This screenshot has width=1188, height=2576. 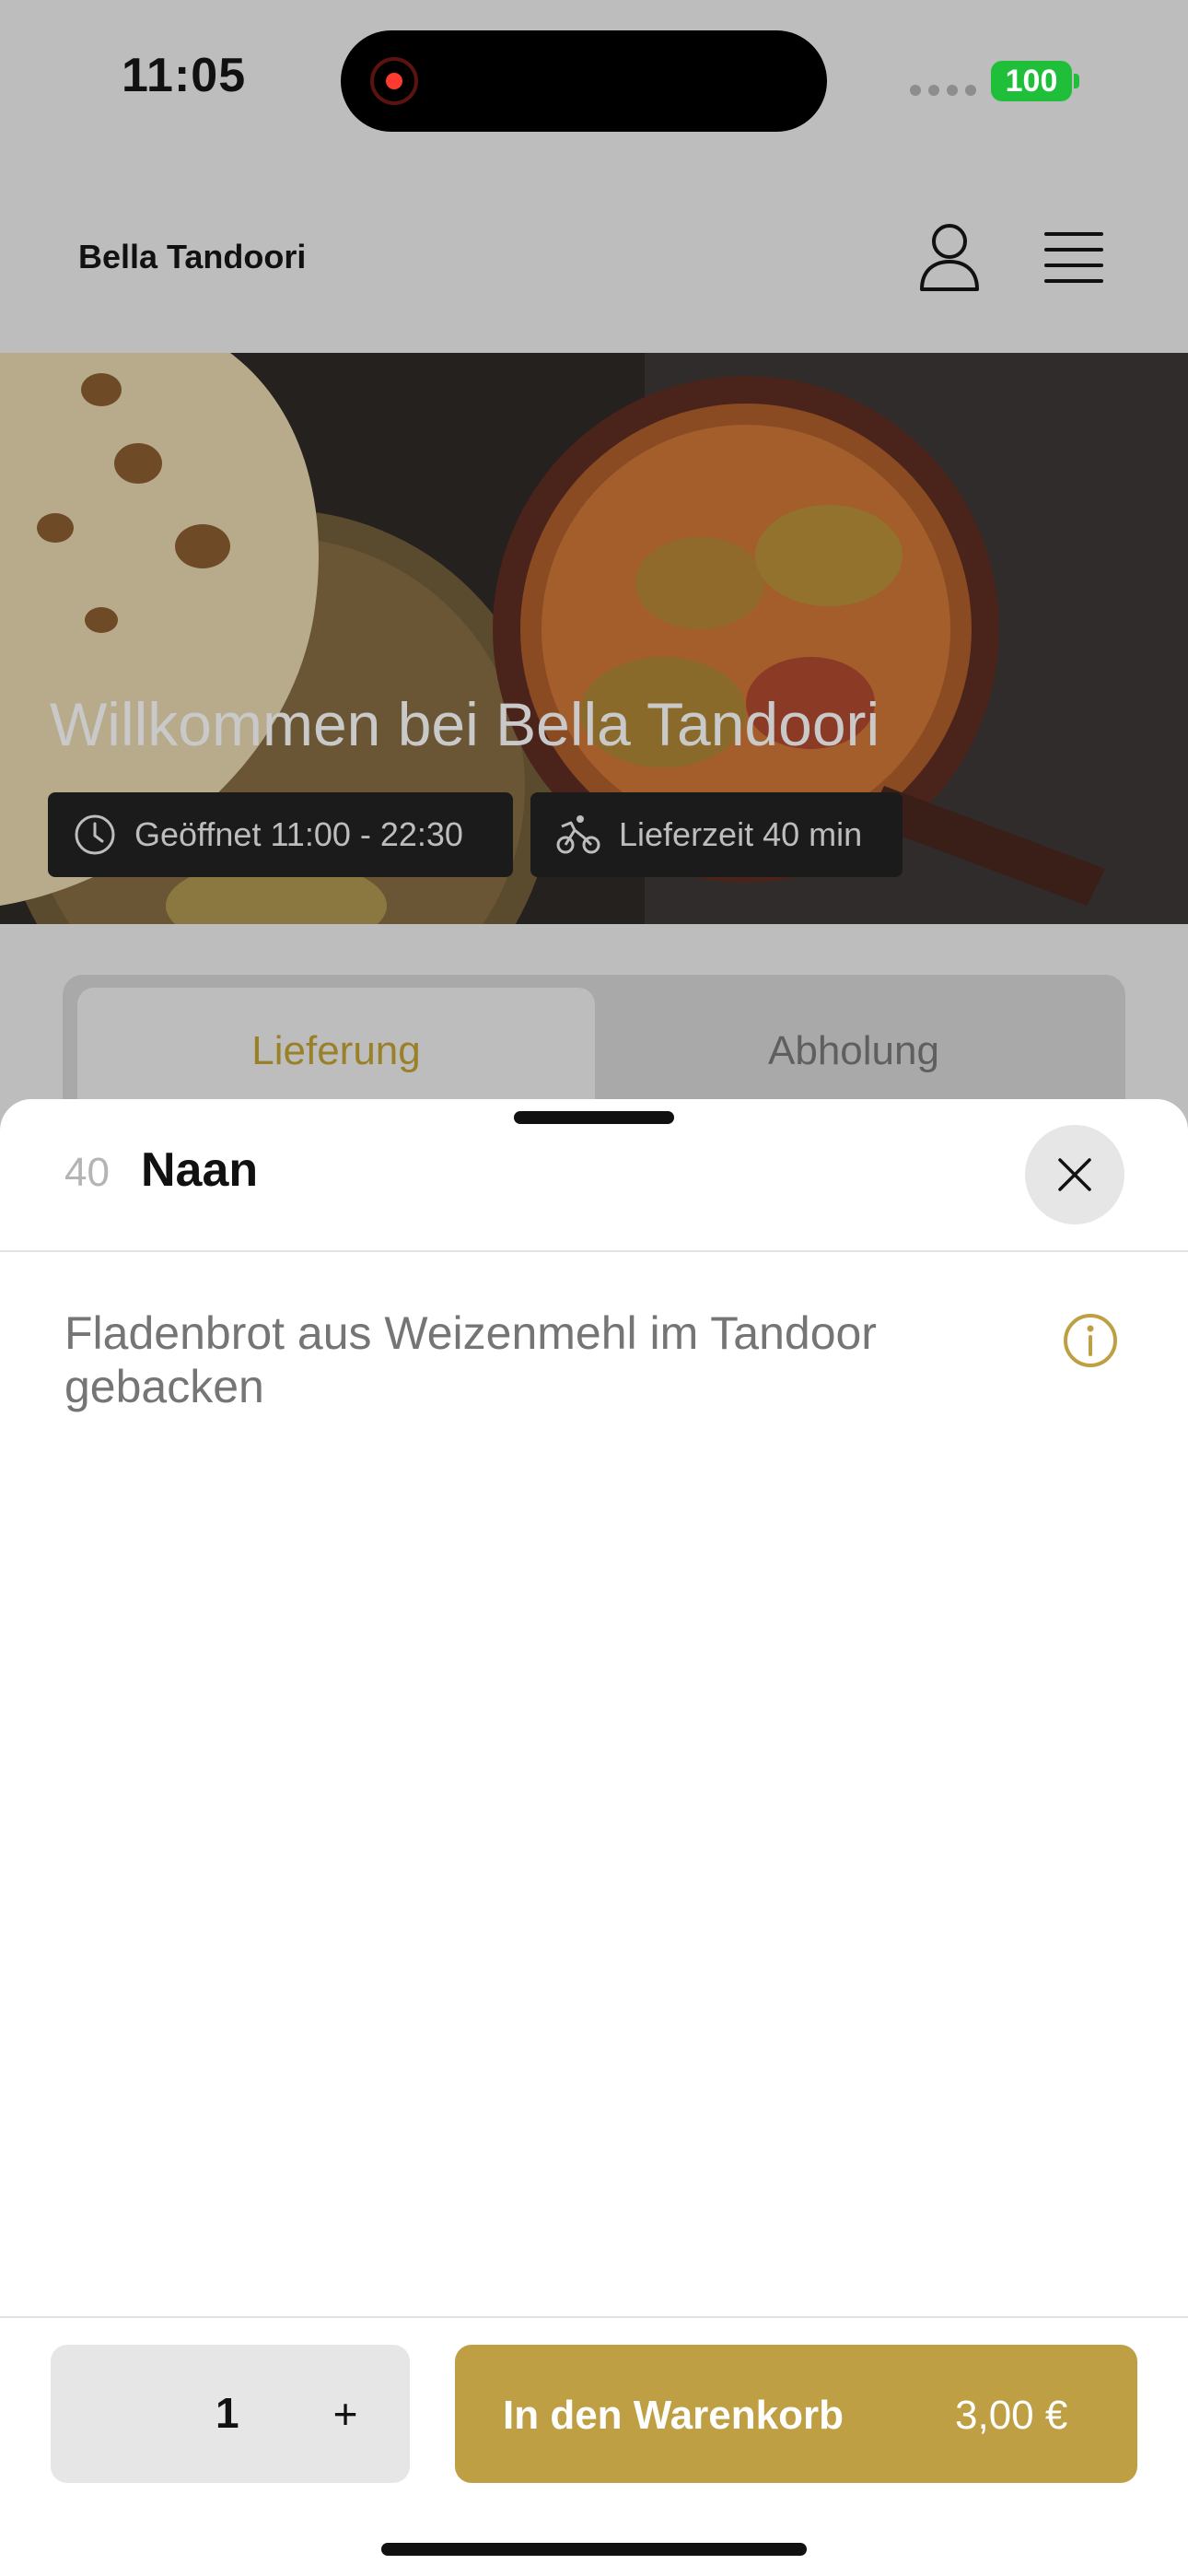 I want to click on footer-divider, so click(x=594, y=2317).